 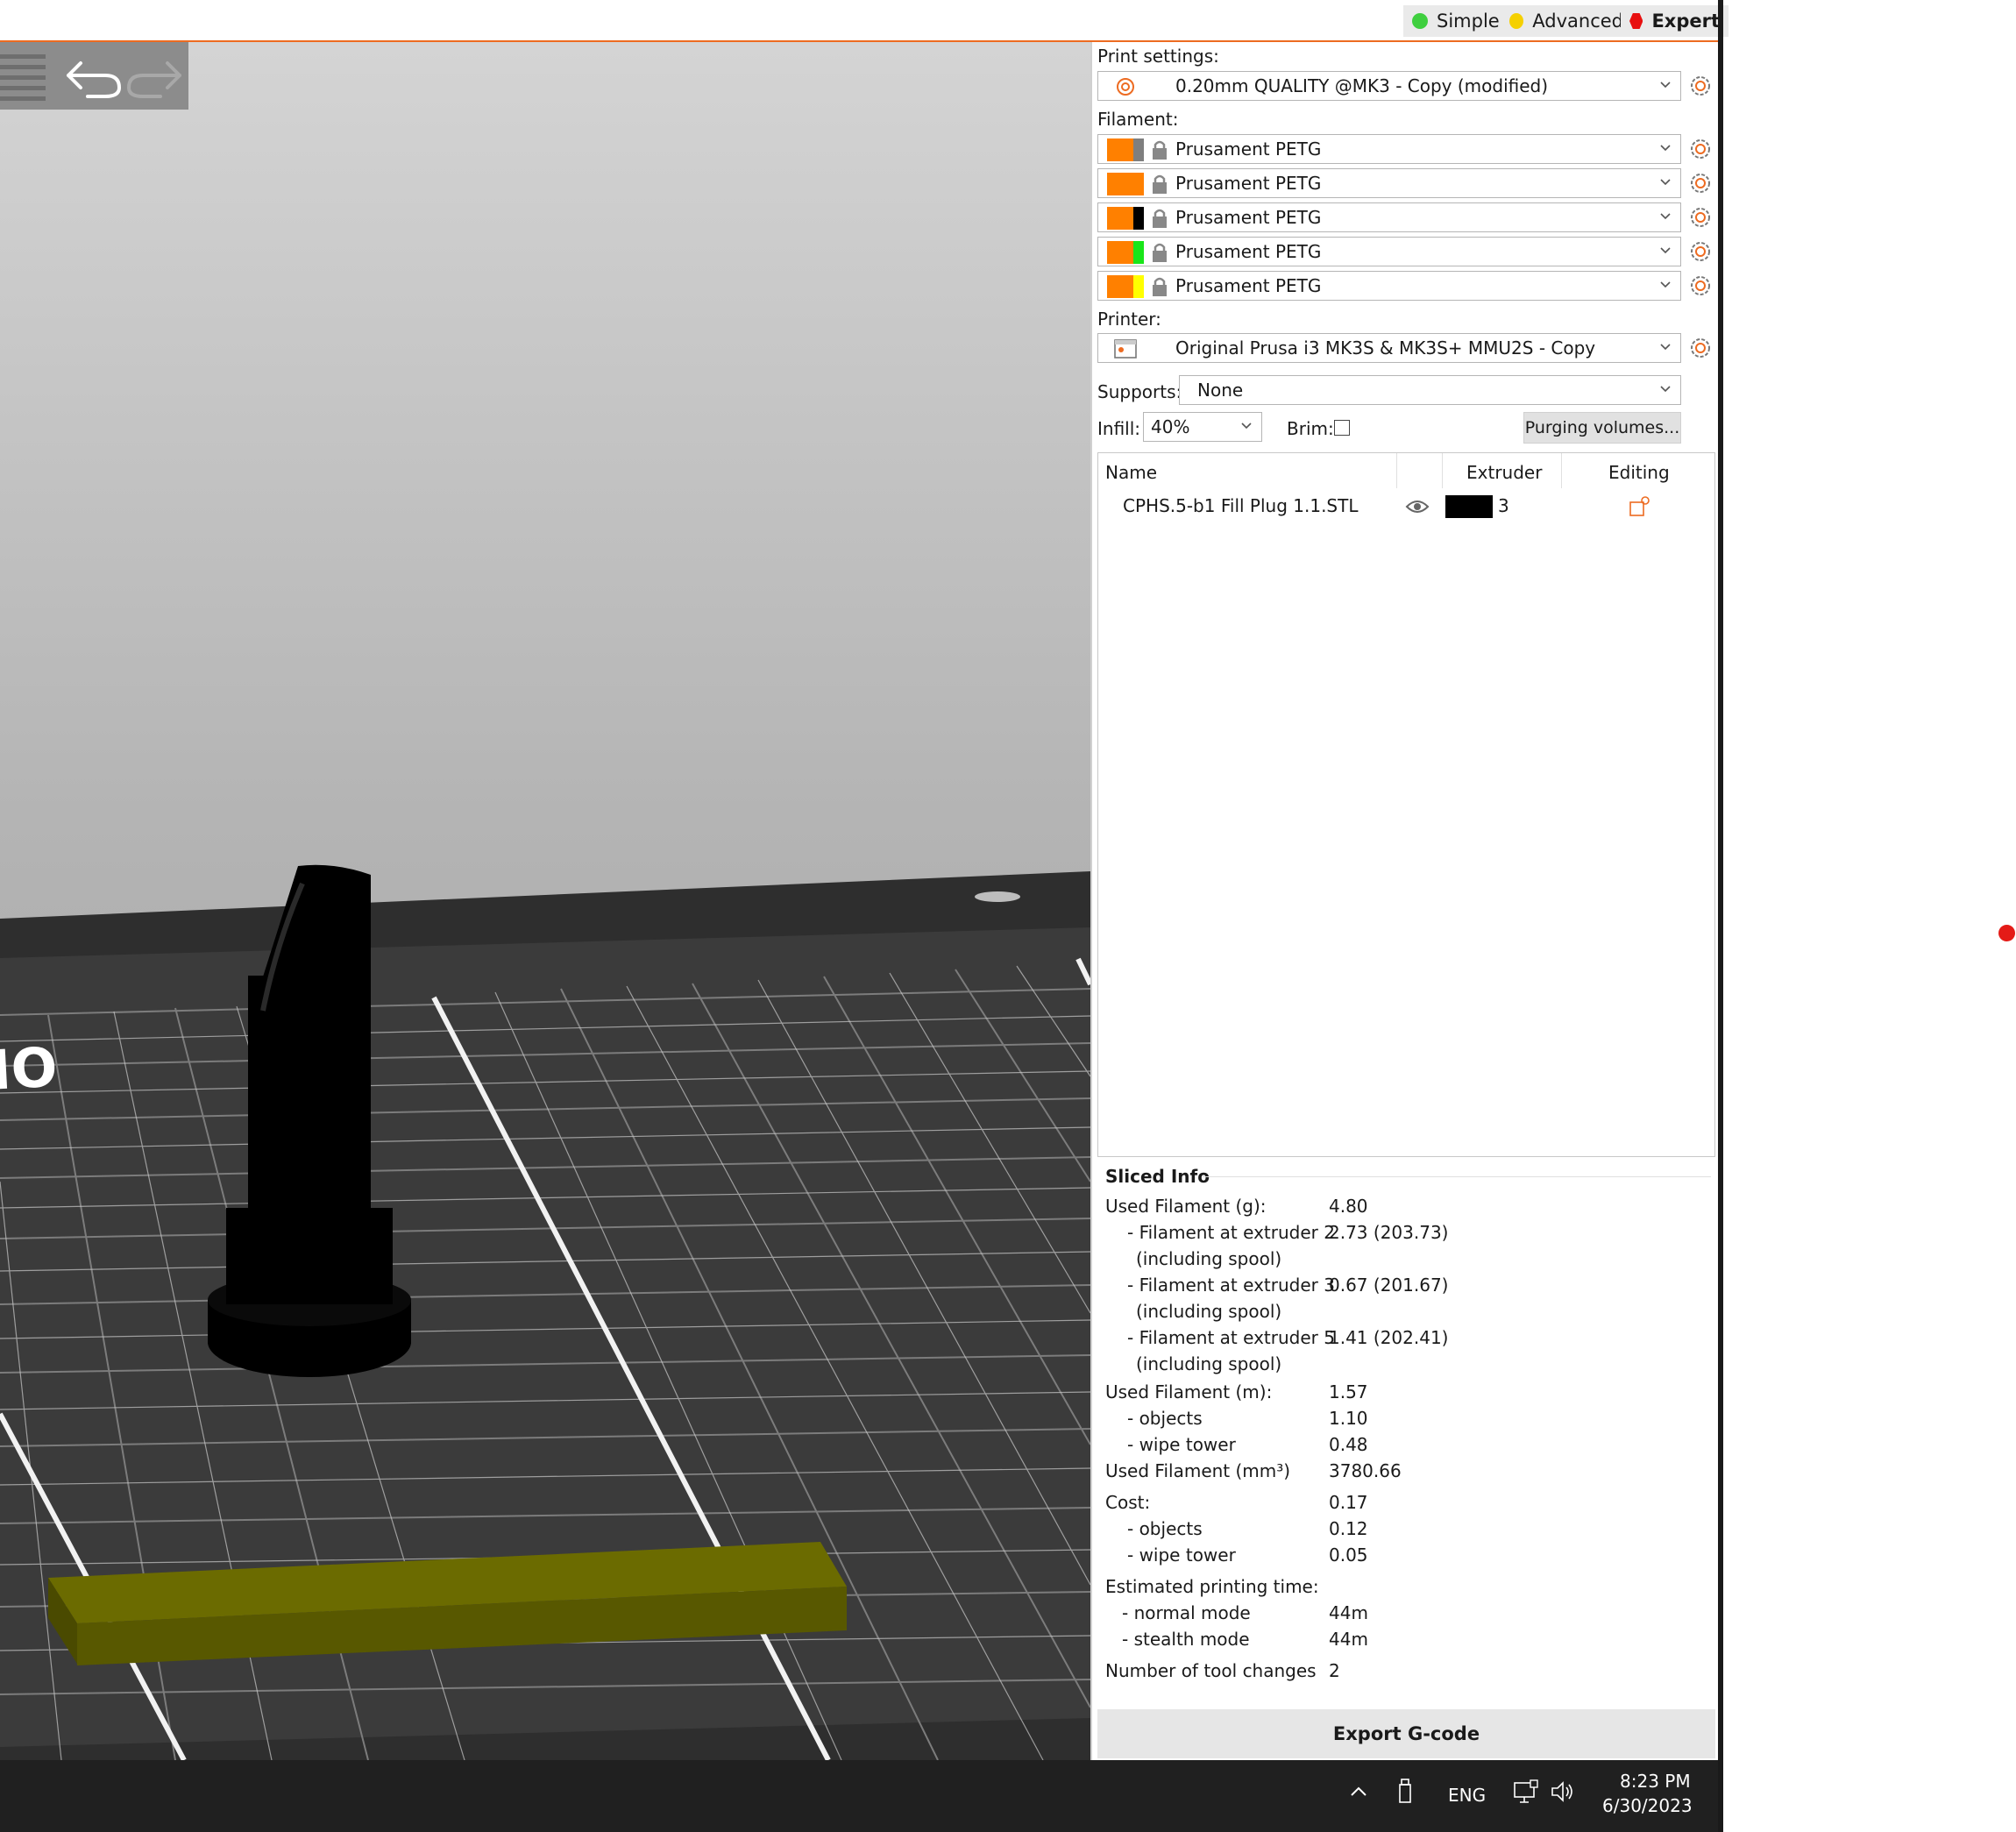 I want to click on filament-combo-5: Prusament PETG, so click(x=1389, y=286).